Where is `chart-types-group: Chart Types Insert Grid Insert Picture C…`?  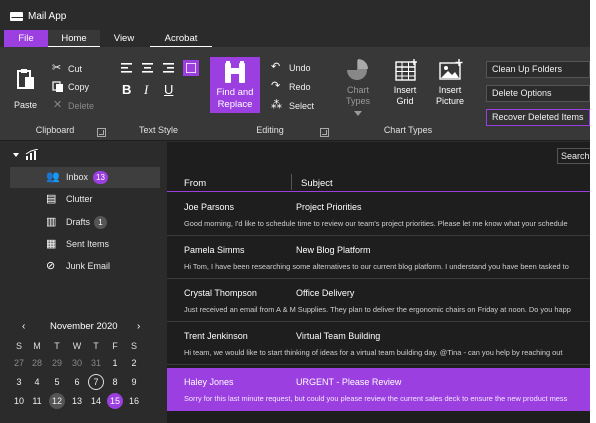
chart-types-group: Chart Types Insert Grid Insert Picture C… is located at coordinates (408, 94).